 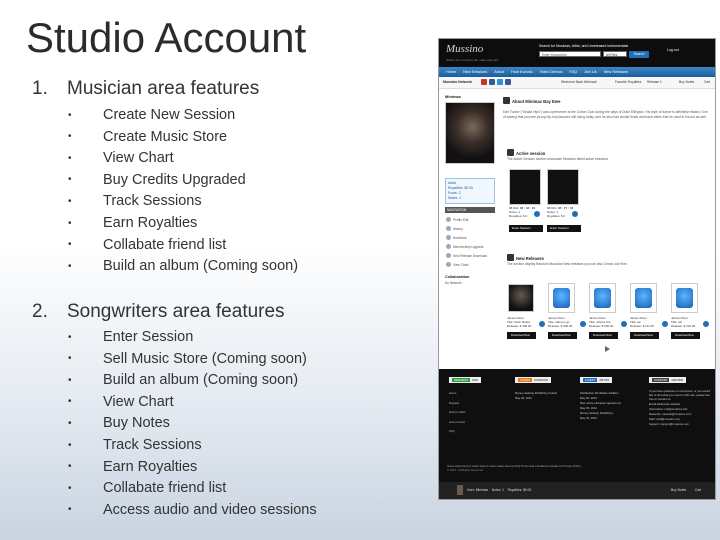 I want to click on release-release: Release: $ 222.00, so click(x=683, y=326).